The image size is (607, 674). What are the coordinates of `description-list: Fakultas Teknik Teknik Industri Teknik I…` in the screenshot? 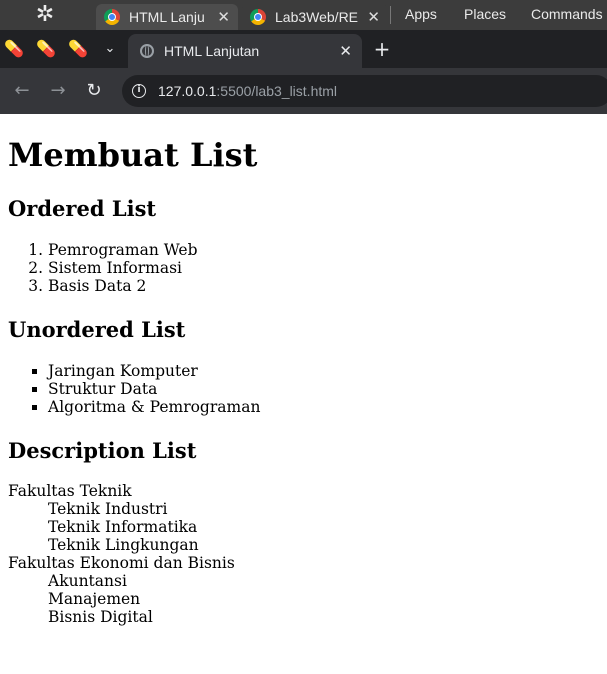 It's located at (121, 554).